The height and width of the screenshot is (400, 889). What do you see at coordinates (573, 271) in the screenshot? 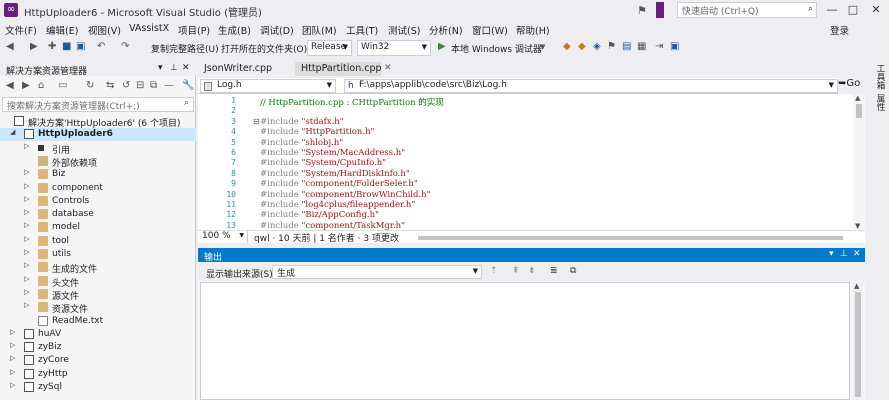
I see `word-wrap-icon: ⧉` at bounding box center [573, 271].